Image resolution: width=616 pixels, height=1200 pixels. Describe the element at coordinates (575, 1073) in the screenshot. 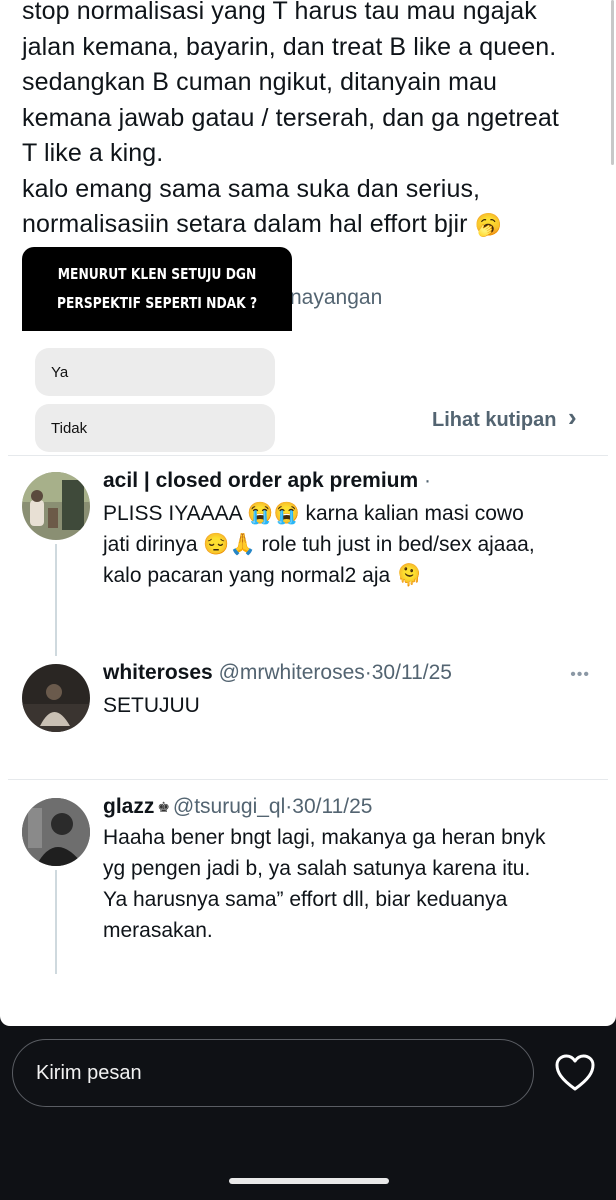

I see `heart-icon` at that location.